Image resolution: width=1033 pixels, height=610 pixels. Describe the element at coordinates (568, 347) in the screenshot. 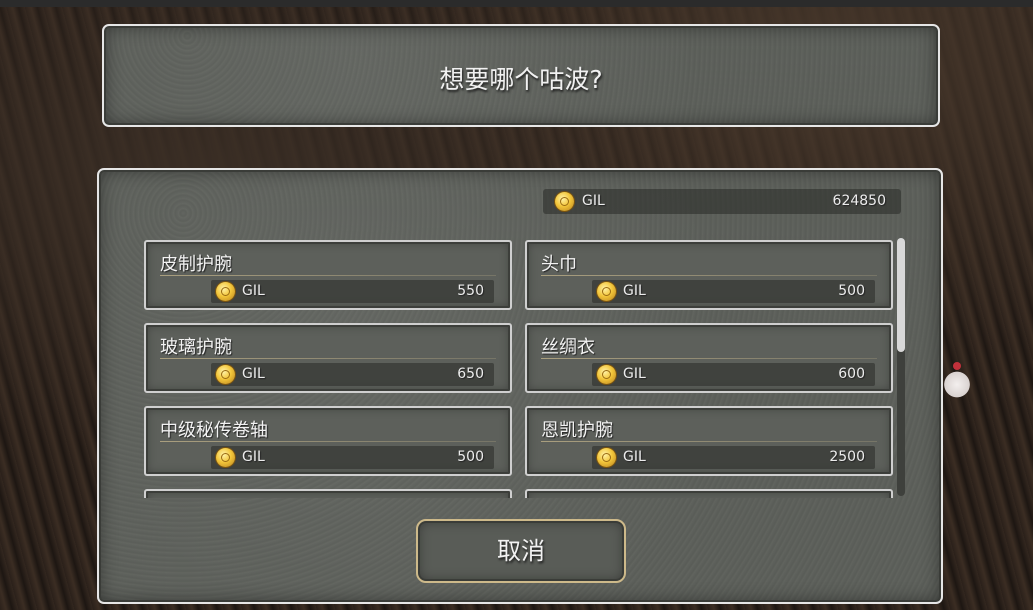

I see `item-name: 丝绸衣` at that location.